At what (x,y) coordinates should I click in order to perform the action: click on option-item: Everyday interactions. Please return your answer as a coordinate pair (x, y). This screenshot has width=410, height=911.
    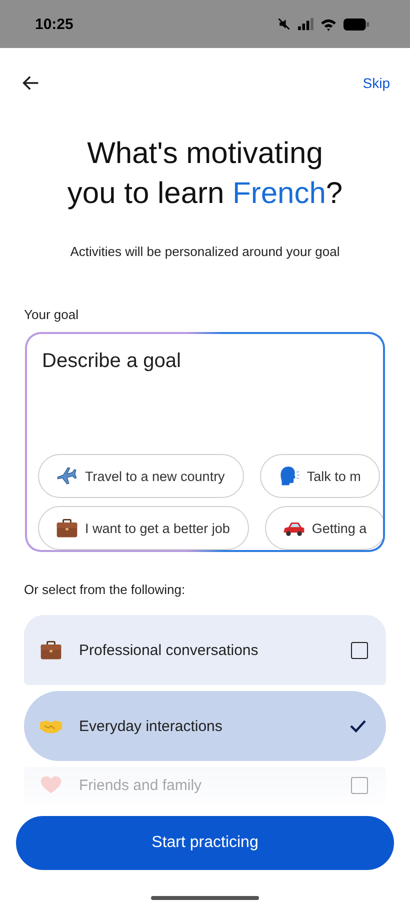
    Looking at the image, I should click on (205, 726).